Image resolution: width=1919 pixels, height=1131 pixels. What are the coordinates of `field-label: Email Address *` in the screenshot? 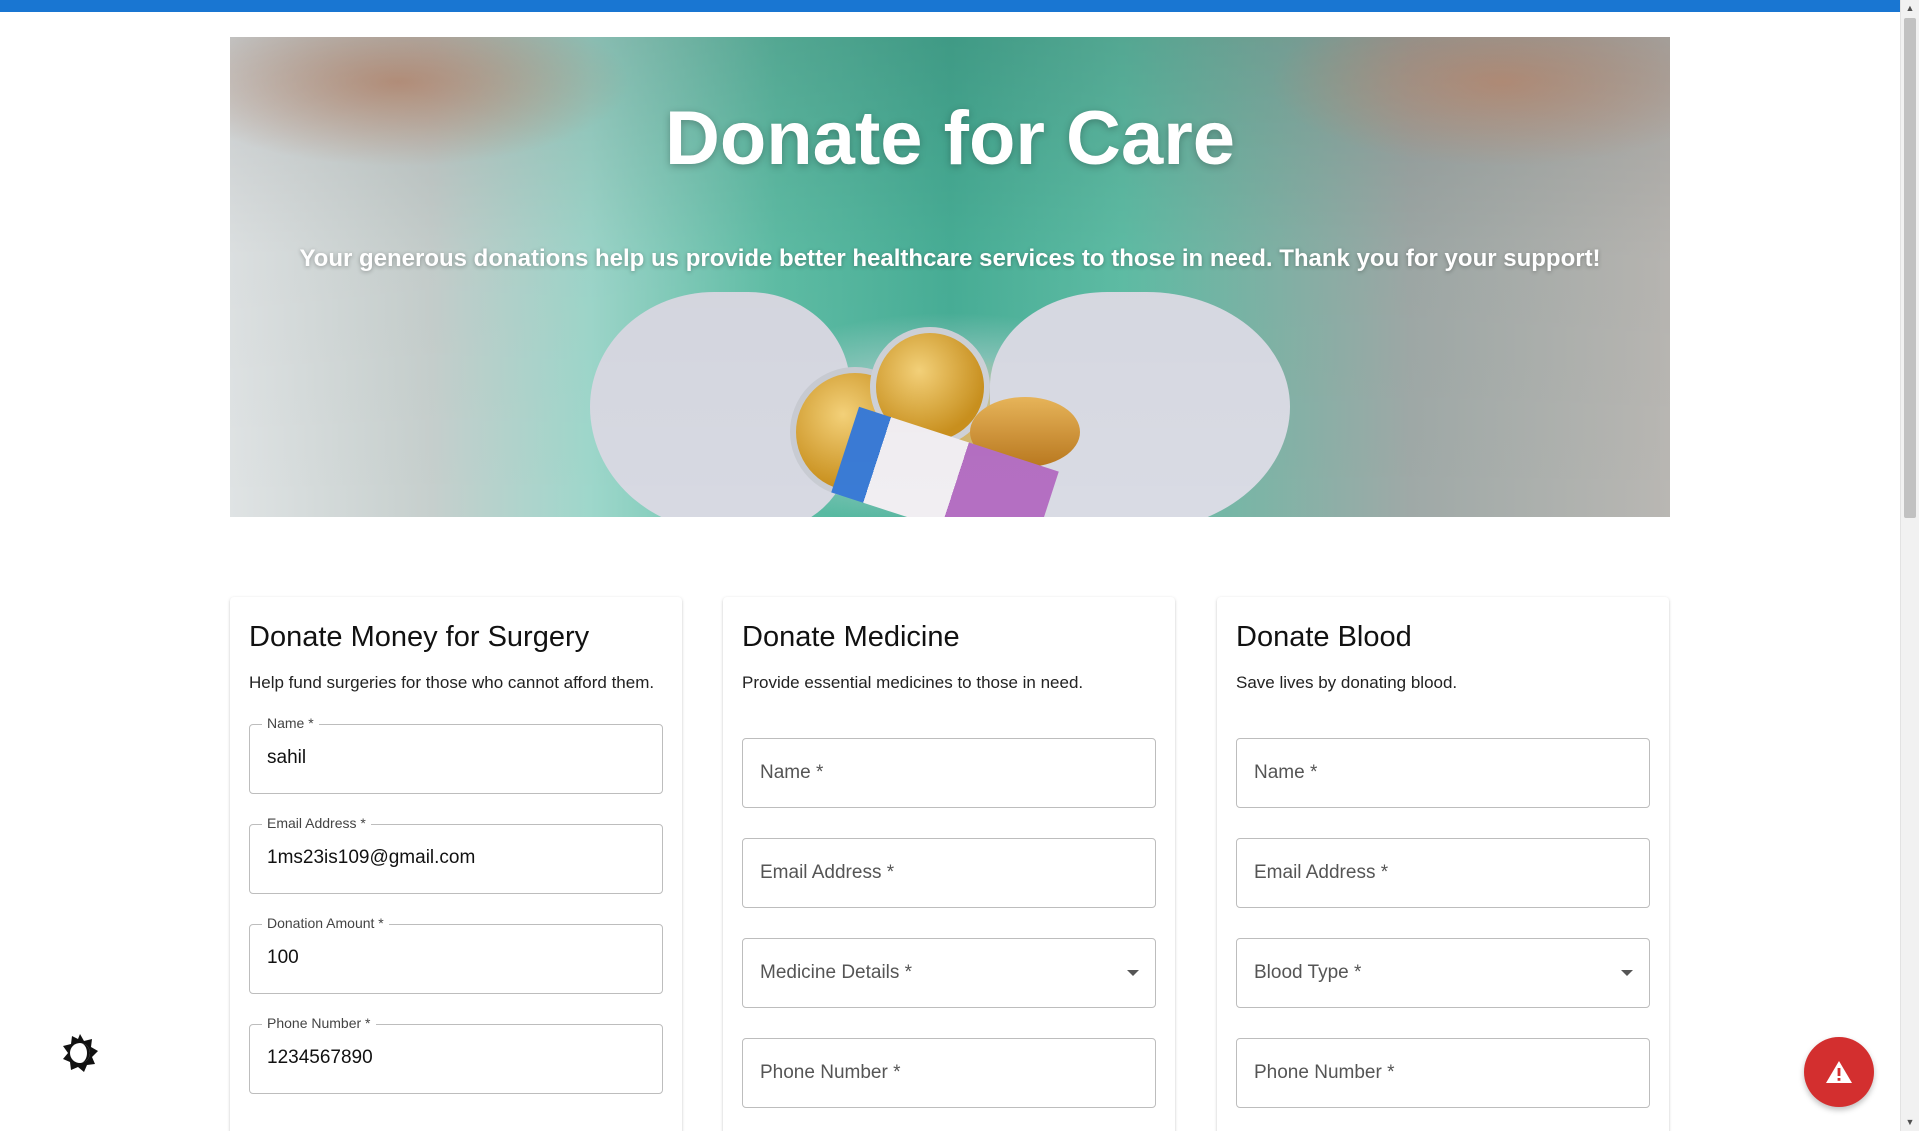 It's located at (316, 823).